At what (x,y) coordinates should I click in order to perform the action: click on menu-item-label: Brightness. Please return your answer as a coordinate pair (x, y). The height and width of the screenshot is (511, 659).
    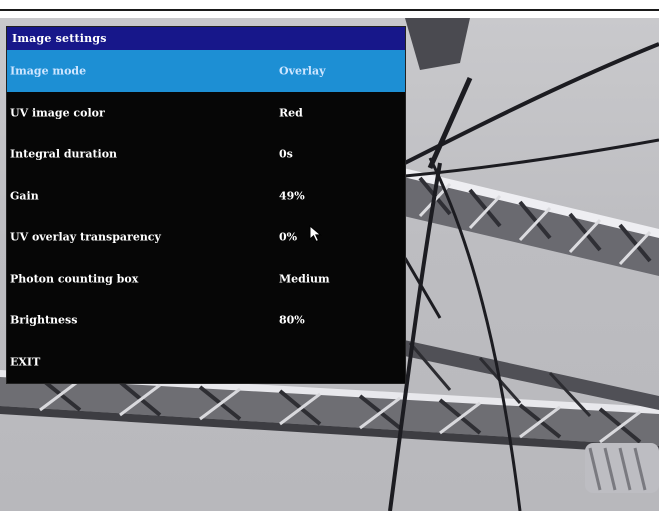
    Looking at the image, I should click on (44, 320).